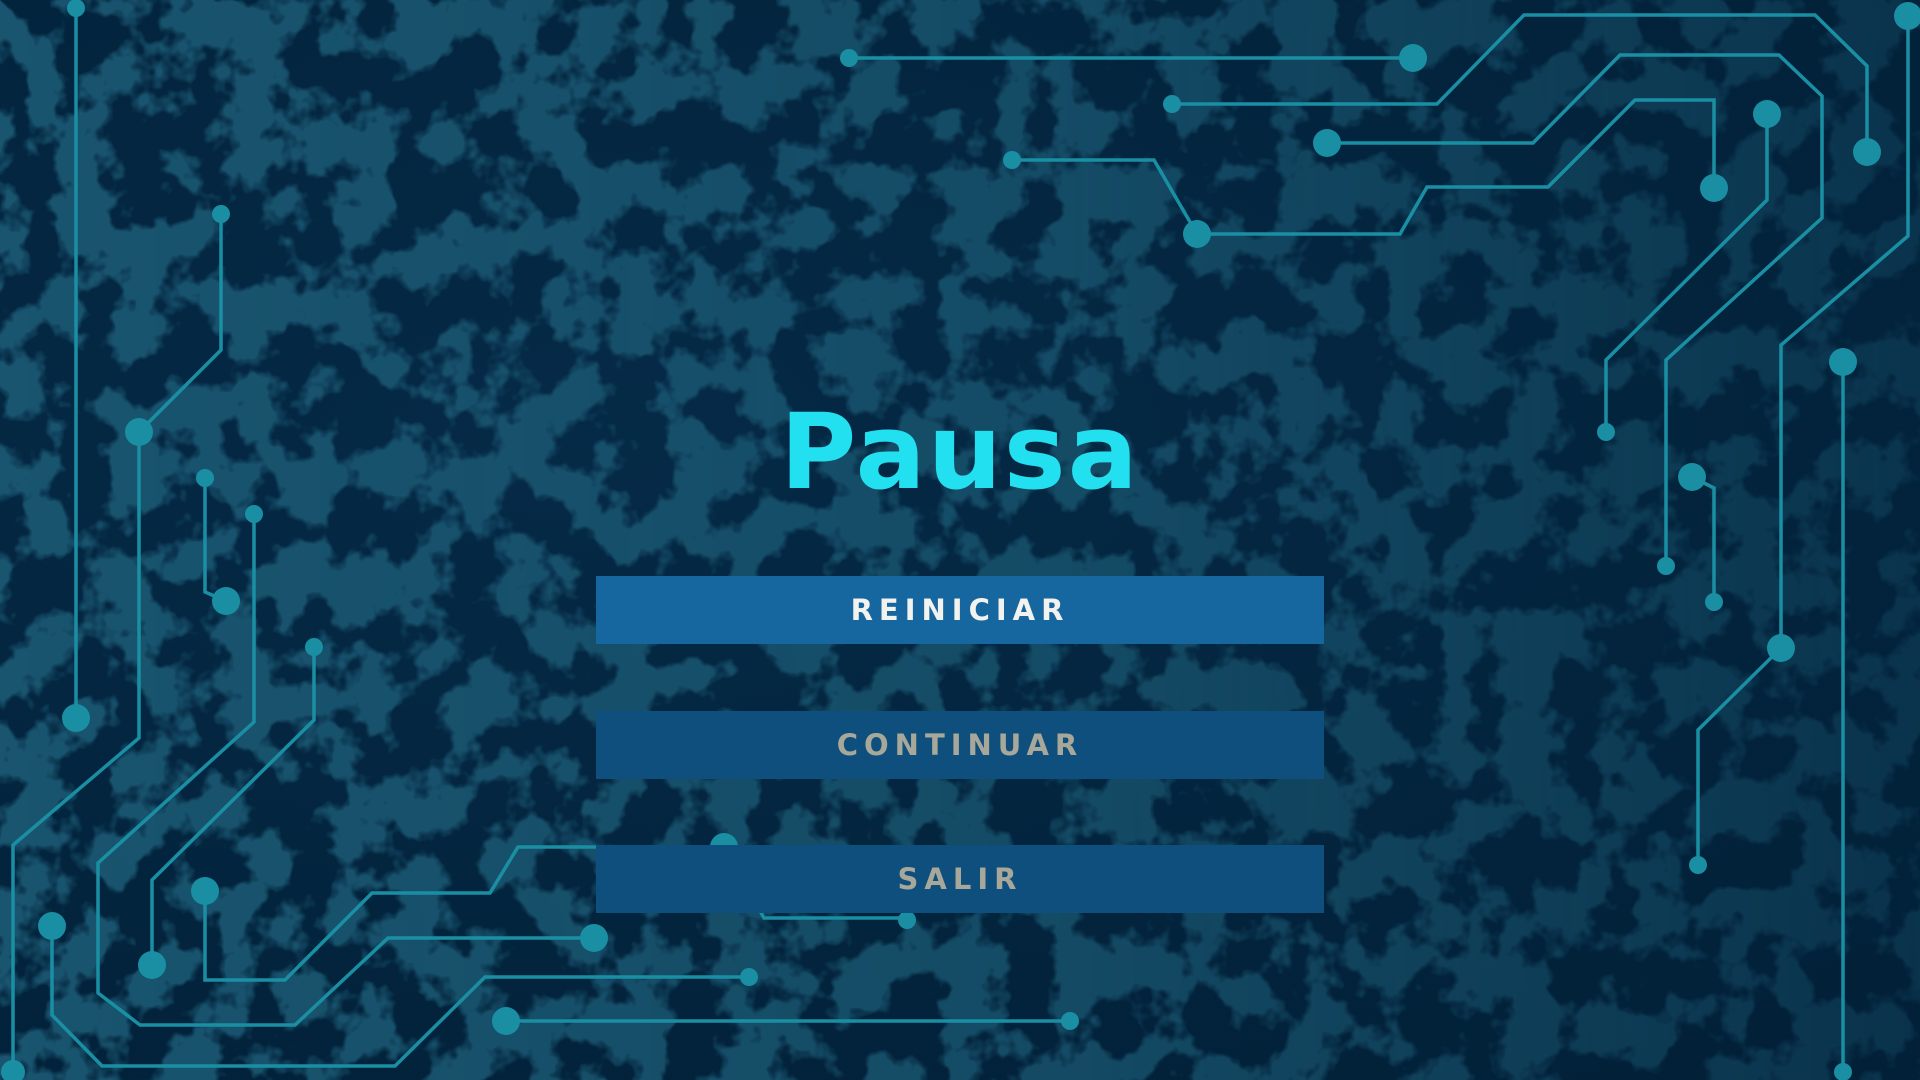  I want to click on exit-button: SALIR, so click(960, 879).